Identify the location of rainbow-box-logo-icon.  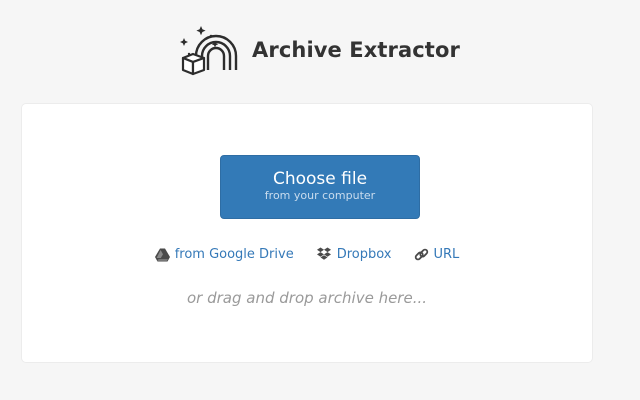
(212, 50).